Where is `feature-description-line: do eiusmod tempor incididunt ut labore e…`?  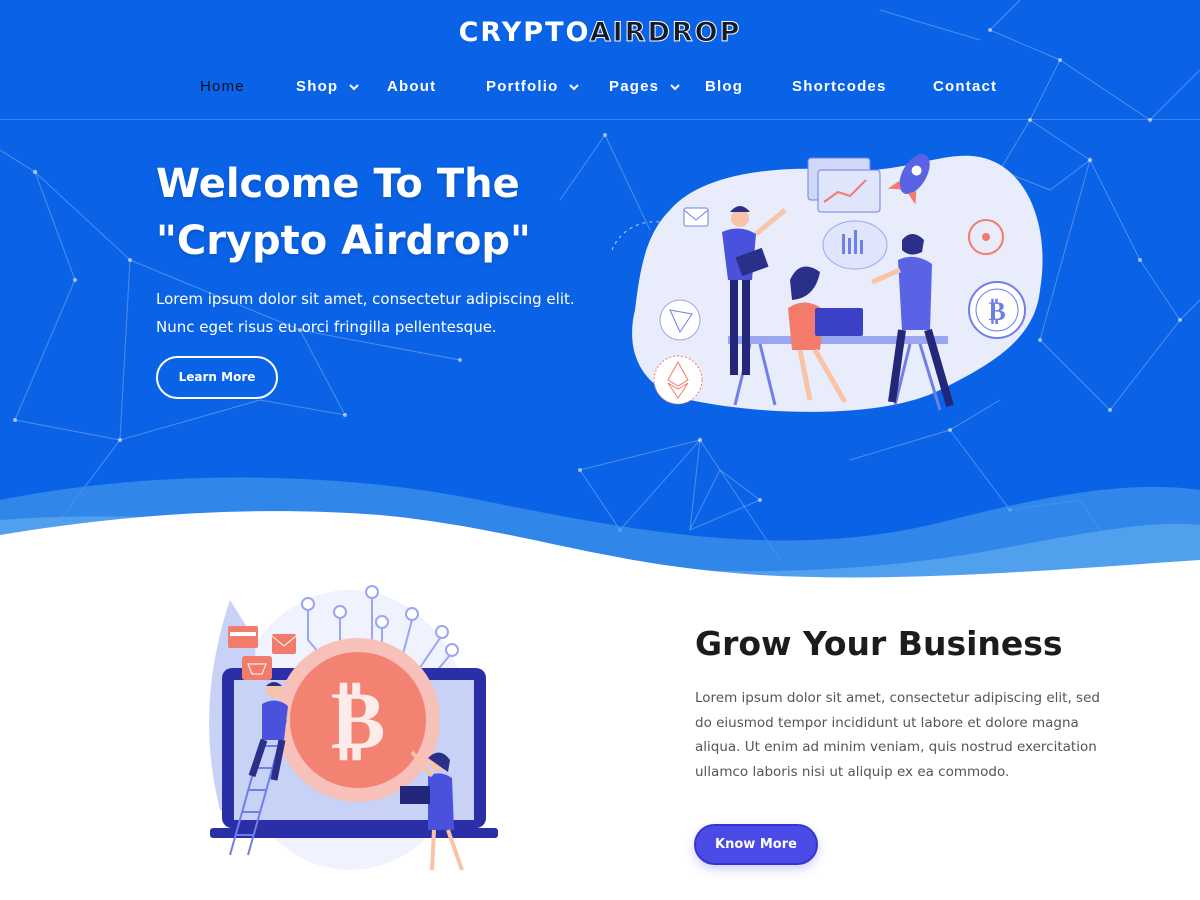
feature-description-line: do eiusmod tempor incididunt ut labore e… is located at coordinates (887, 722).